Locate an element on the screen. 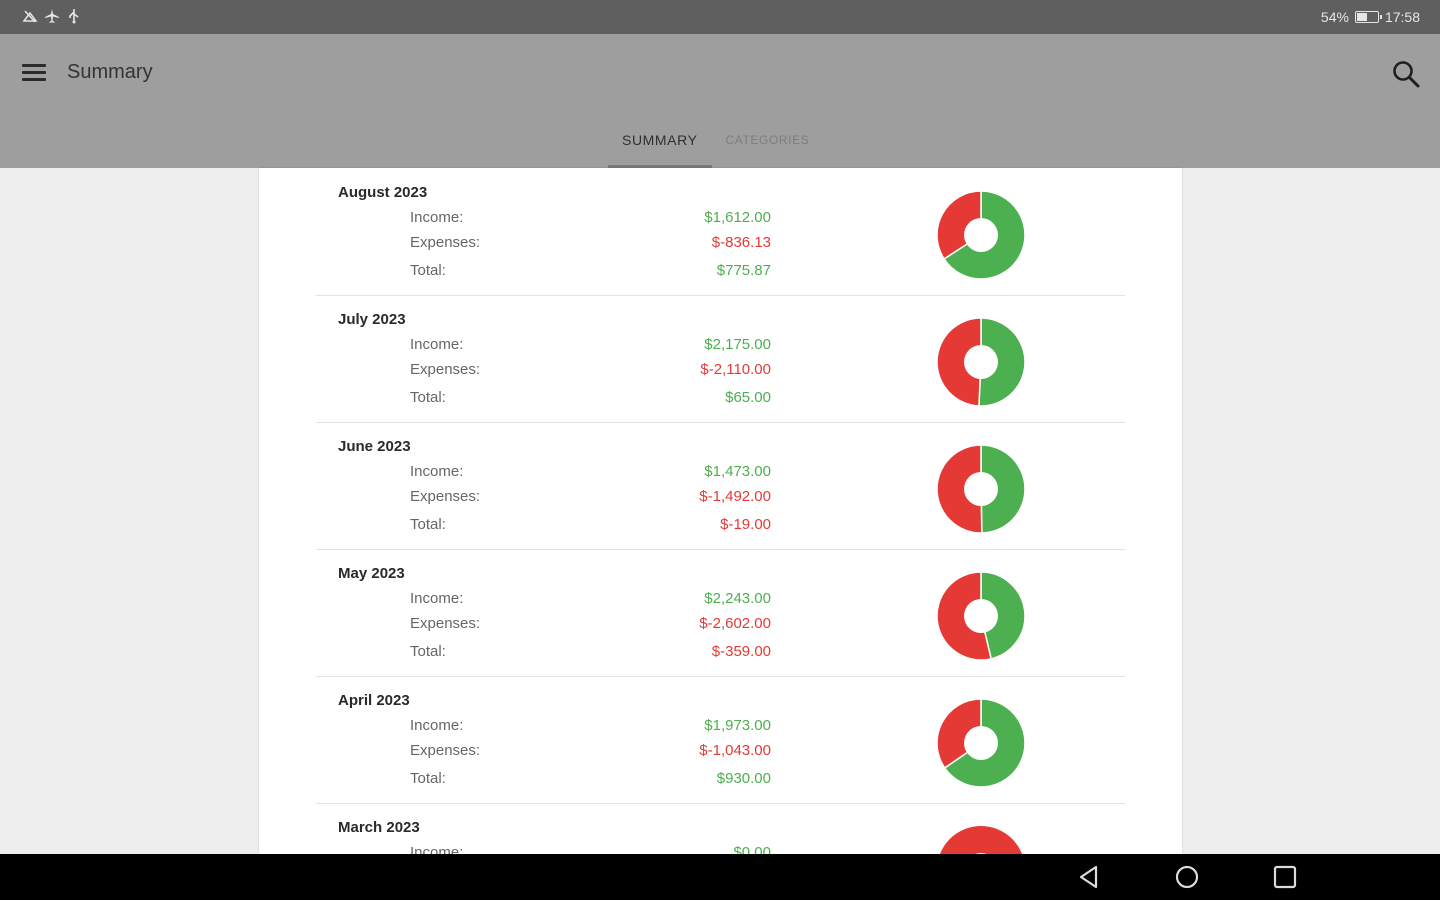  income-value: $1,473.00 is located at coordinates (737, 471).